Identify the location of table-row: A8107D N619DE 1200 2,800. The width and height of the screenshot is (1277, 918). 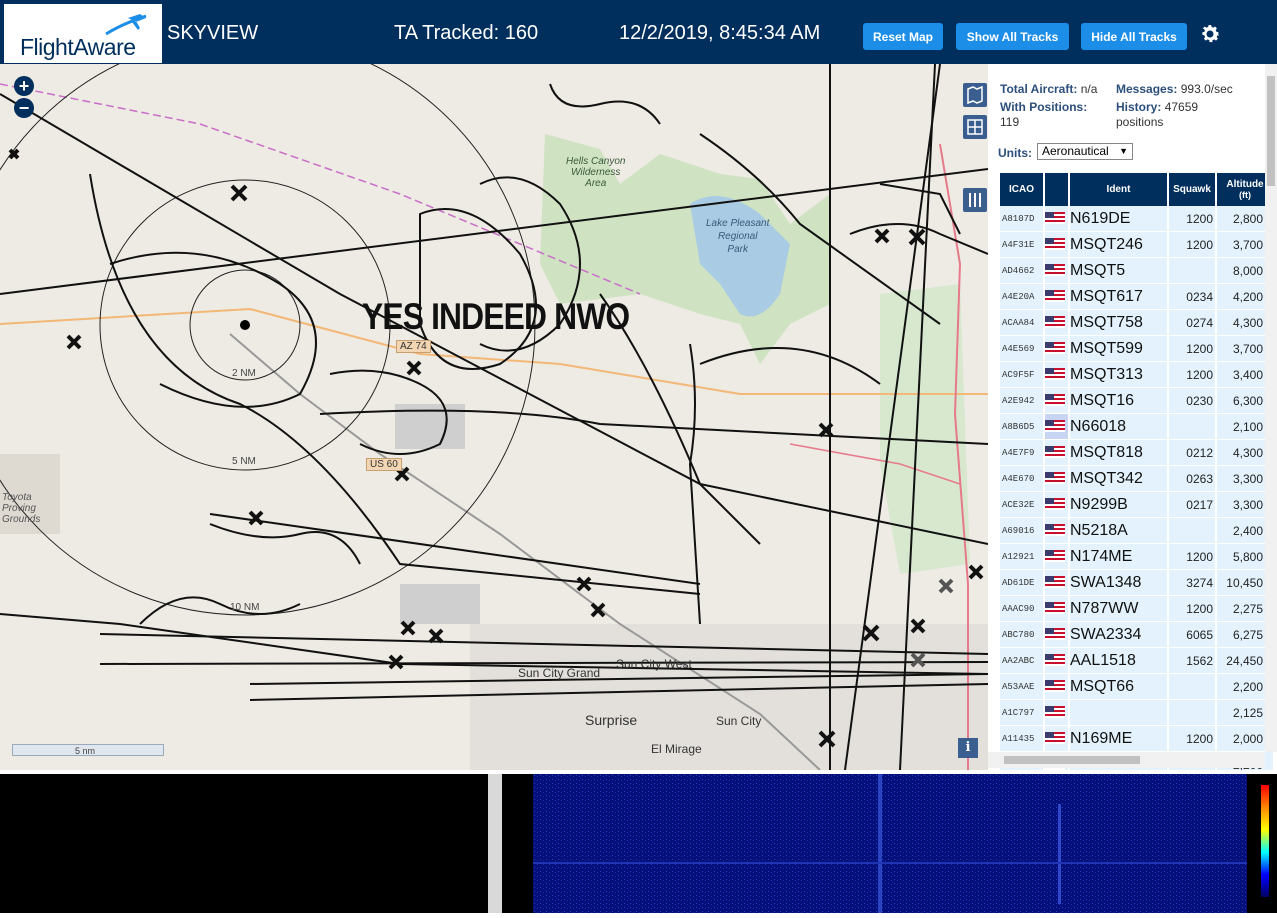
(1136, 219).